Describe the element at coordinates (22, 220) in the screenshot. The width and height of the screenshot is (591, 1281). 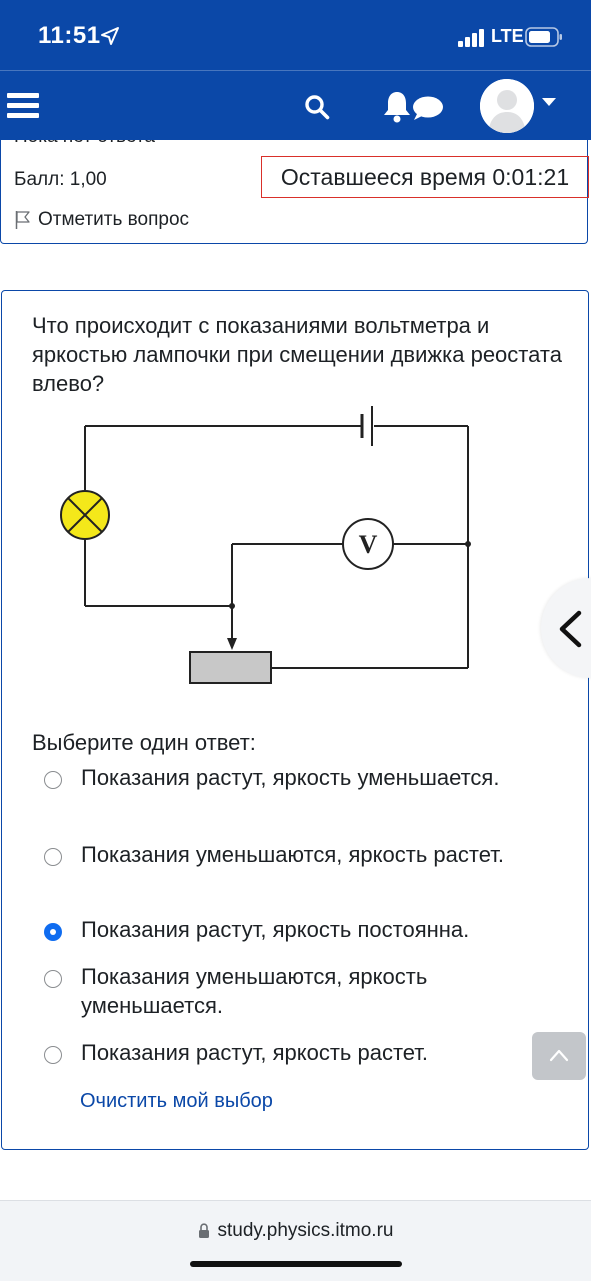
I see `flag-icon` at that location.